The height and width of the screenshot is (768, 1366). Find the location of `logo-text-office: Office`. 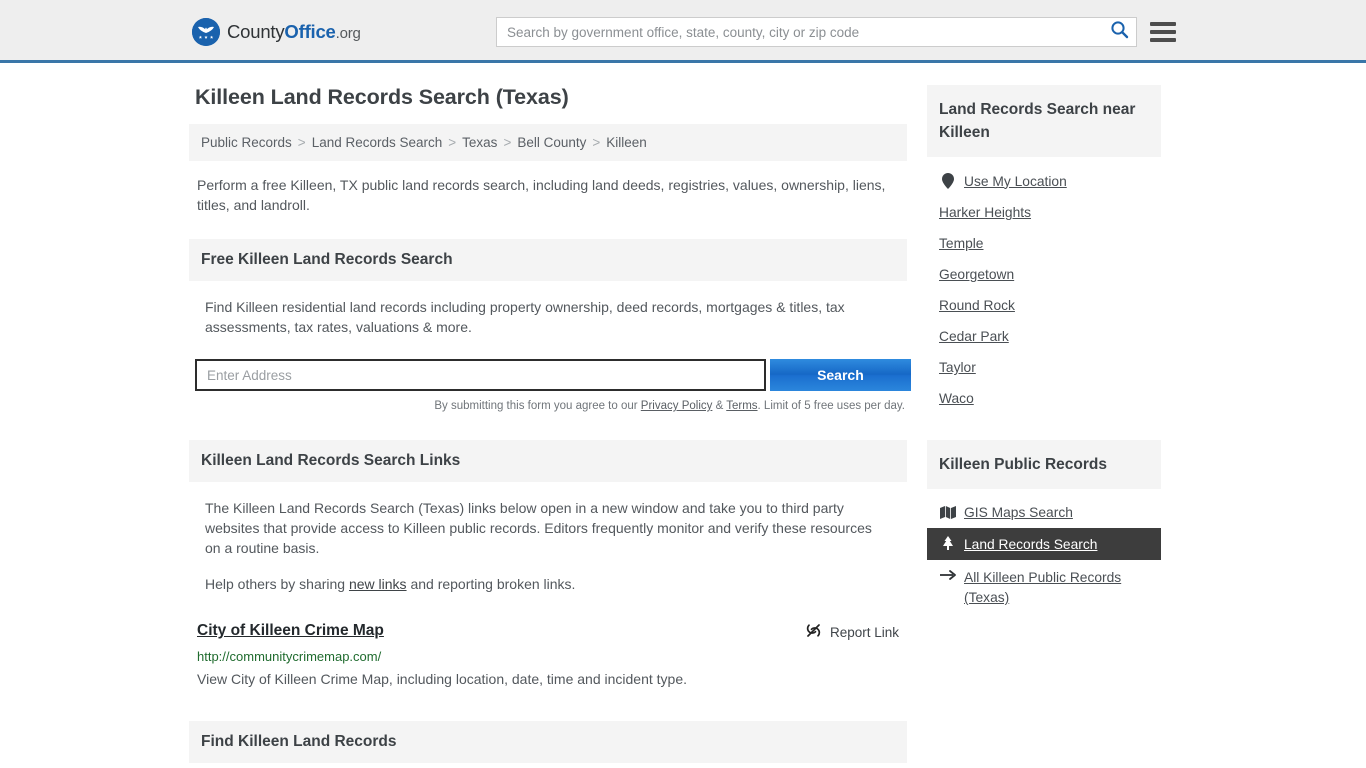

logo-text-office: Office is located at coordinates (310, 31).